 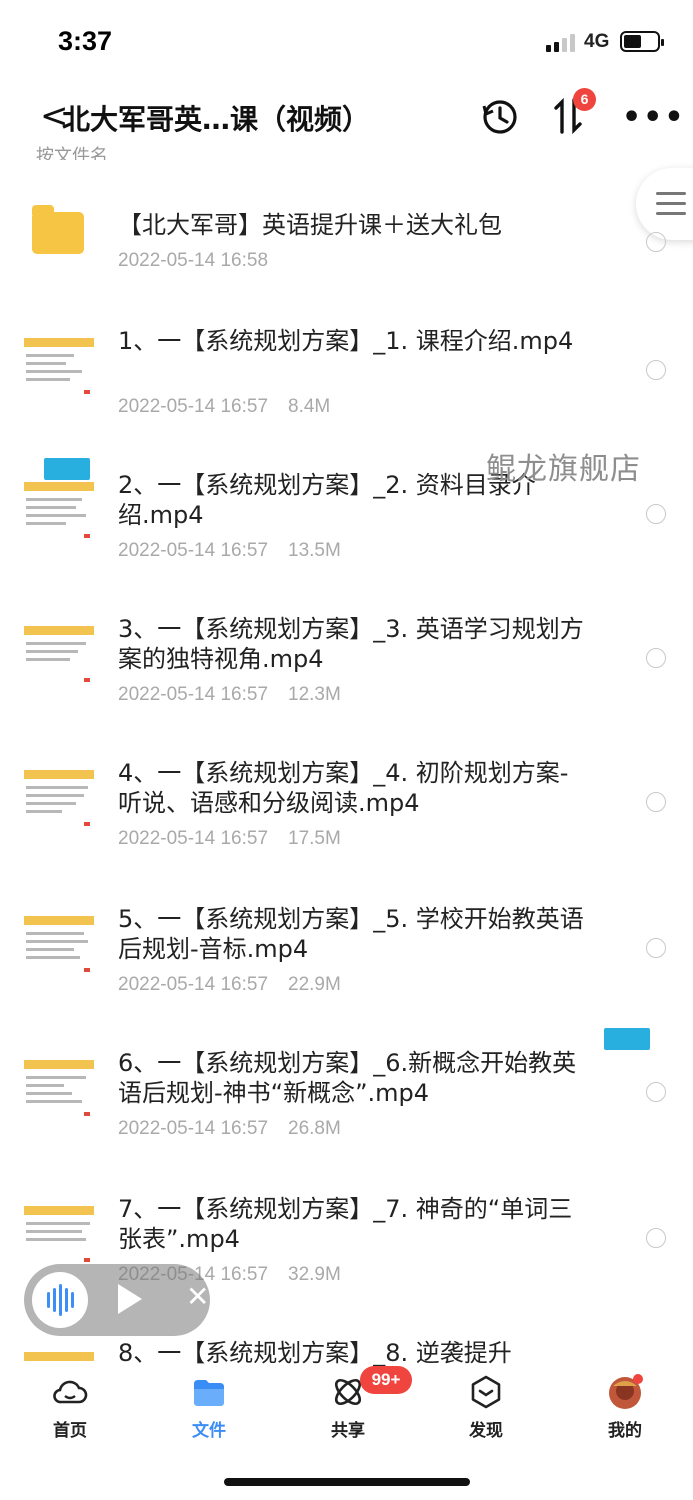 What do you see at coordinates (343, 788) in the screenshot?
I see `file-name: 4、一【系统规划方案】_4. 初阶规划方案-听说、语感和分级阅读.mp4` at bounding box center [343, 788].